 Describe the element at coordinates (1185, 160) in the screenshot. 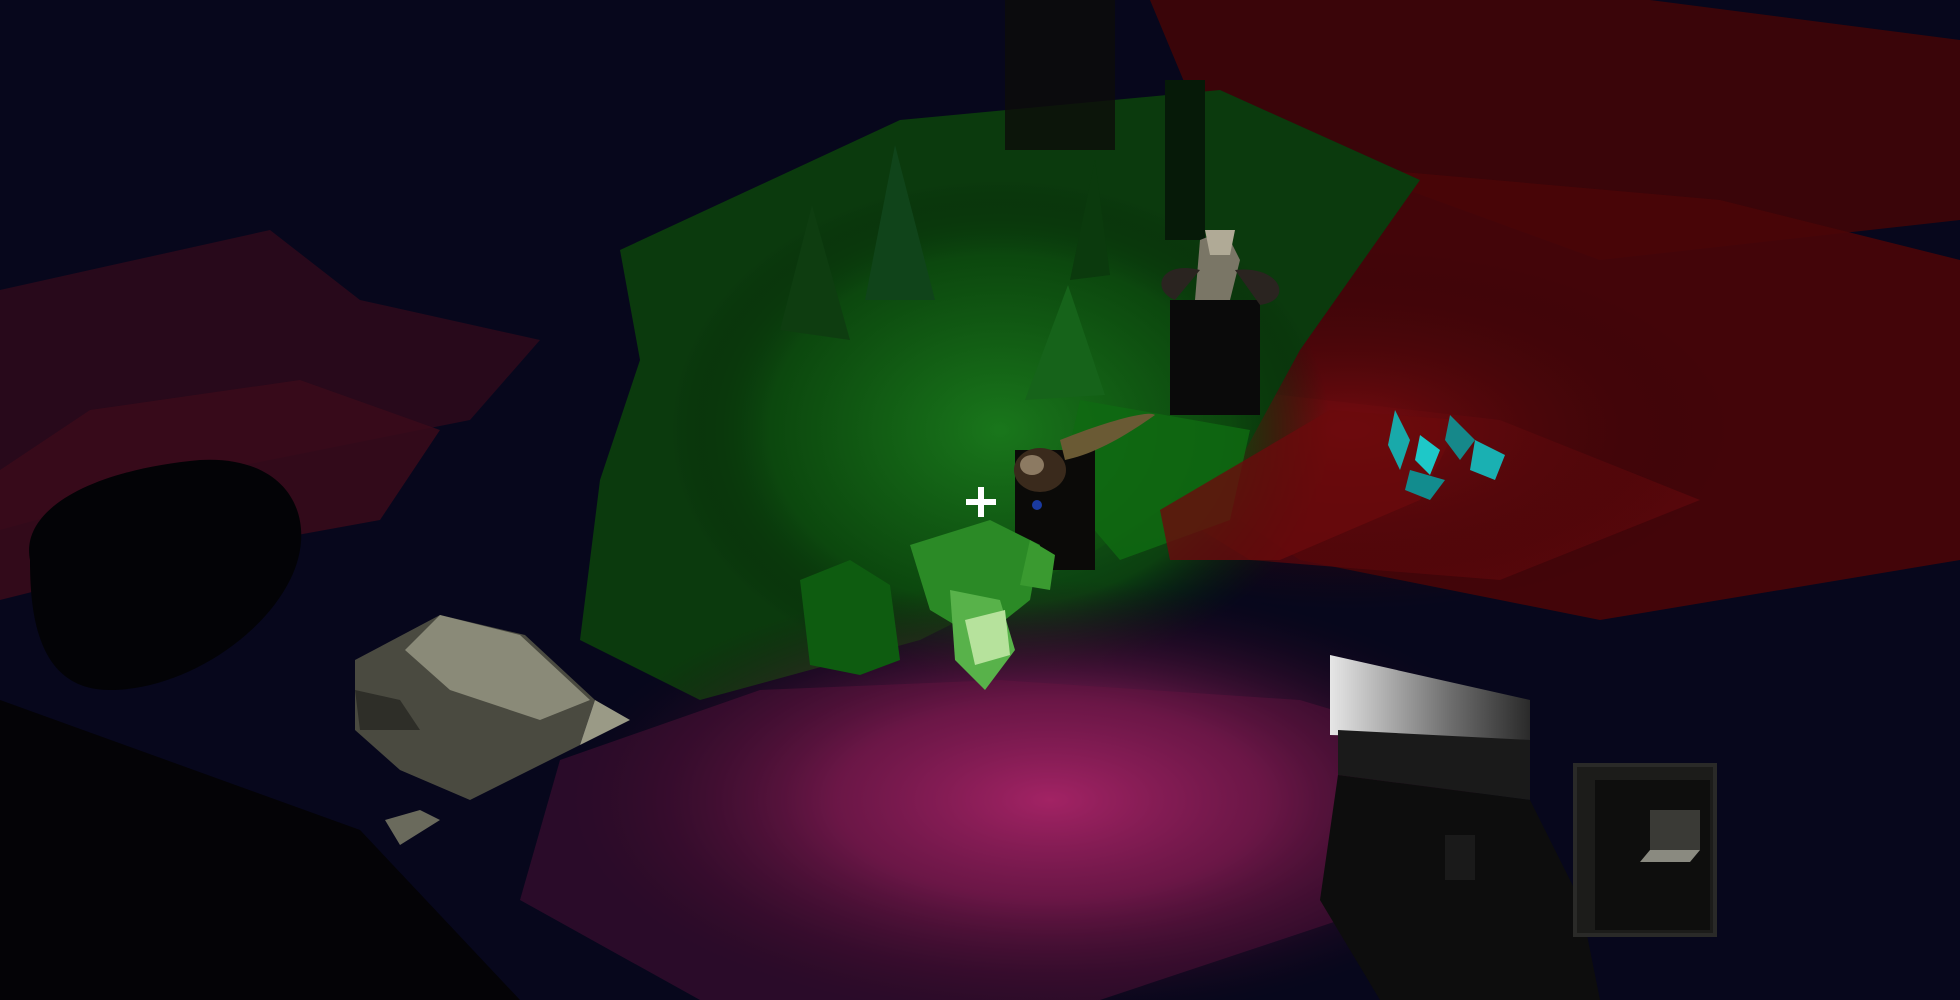

I see `dark-pillar` at that location.